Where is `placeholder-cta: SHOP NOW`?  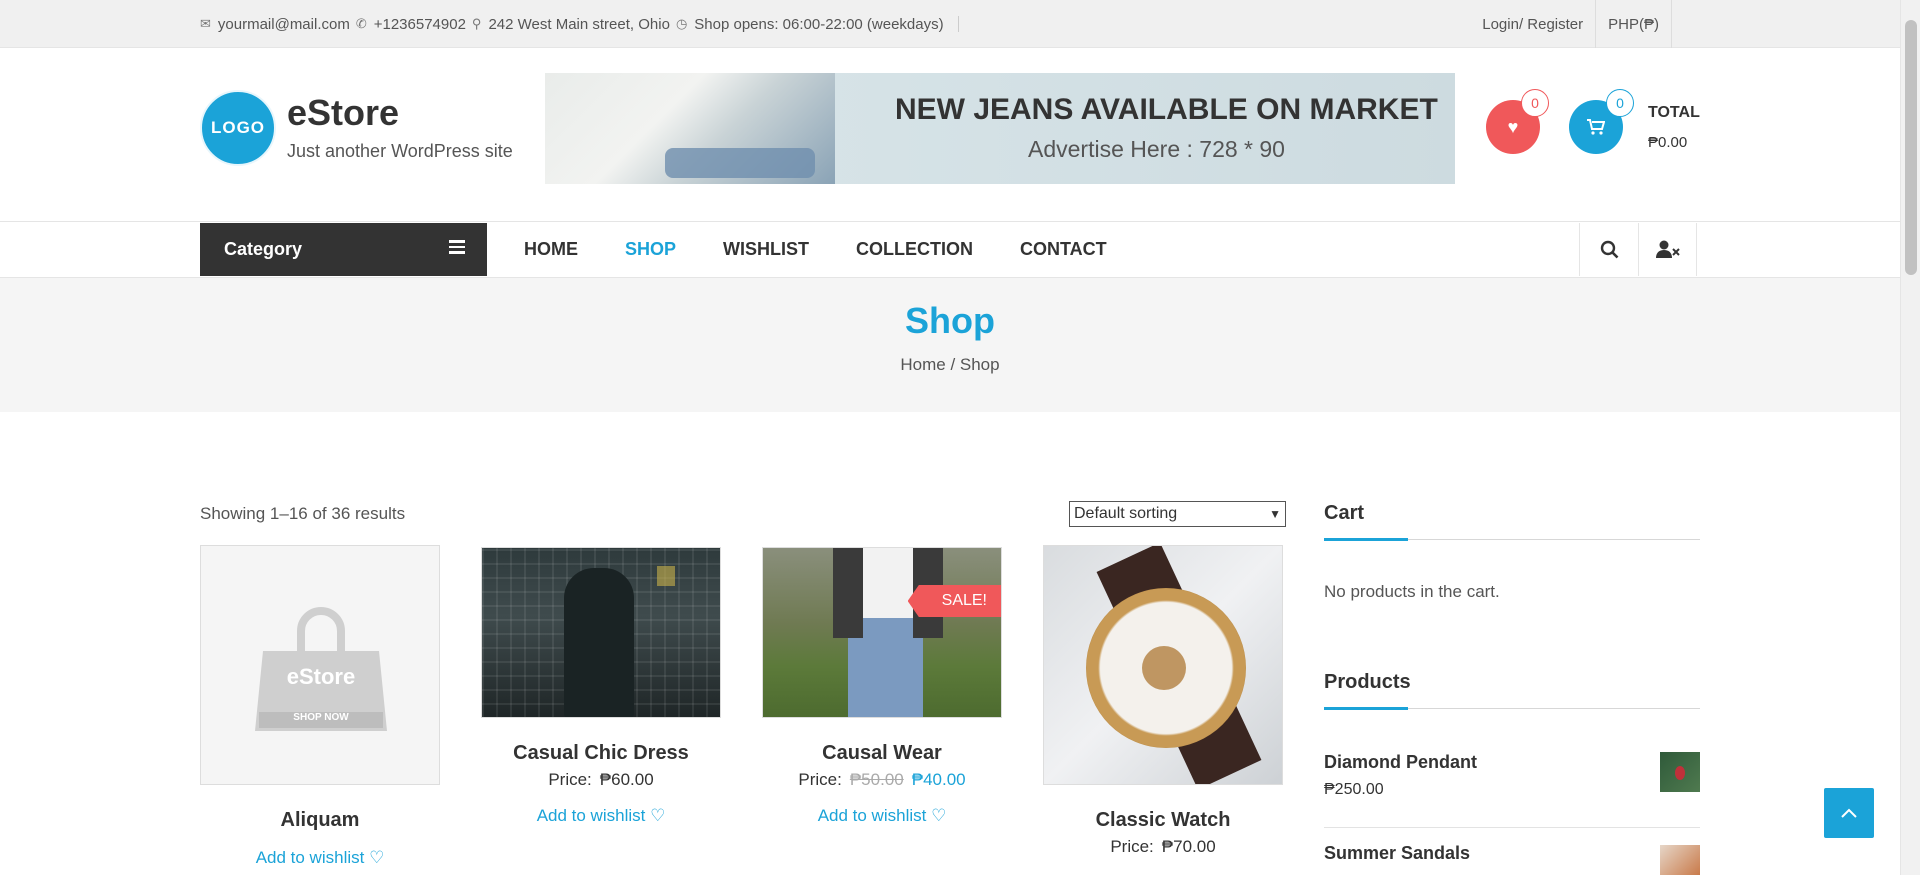
placeholder-cta: SHOP NOW is located at coordinates (321, 717).